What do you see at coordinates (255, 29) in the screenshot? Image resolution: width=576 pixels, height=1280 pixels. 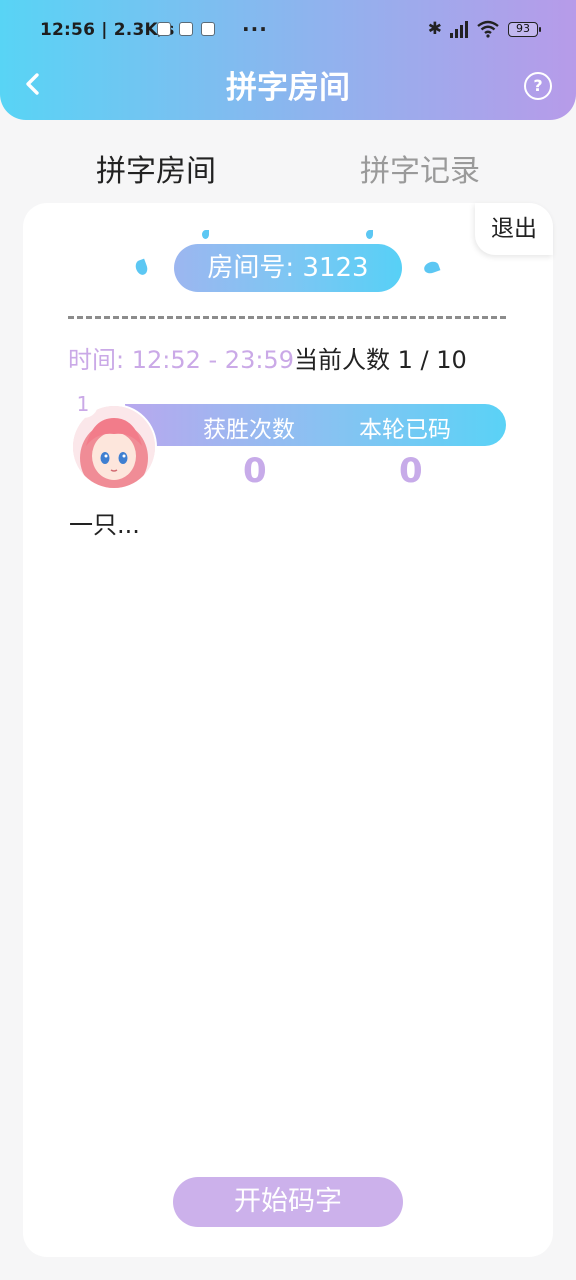 I see `more-notifications-icon: ···` at bounding box center [255, 29].